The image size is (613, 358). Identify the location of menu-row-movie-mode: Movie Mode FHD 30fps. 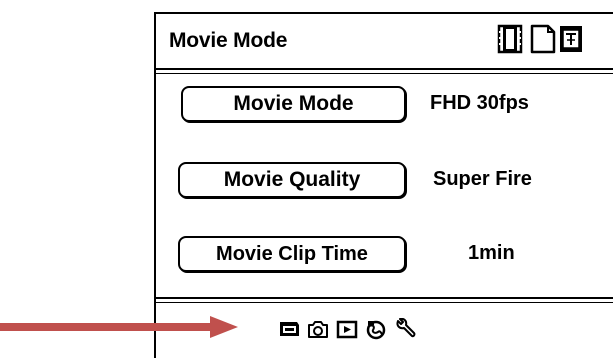
(384, 108).